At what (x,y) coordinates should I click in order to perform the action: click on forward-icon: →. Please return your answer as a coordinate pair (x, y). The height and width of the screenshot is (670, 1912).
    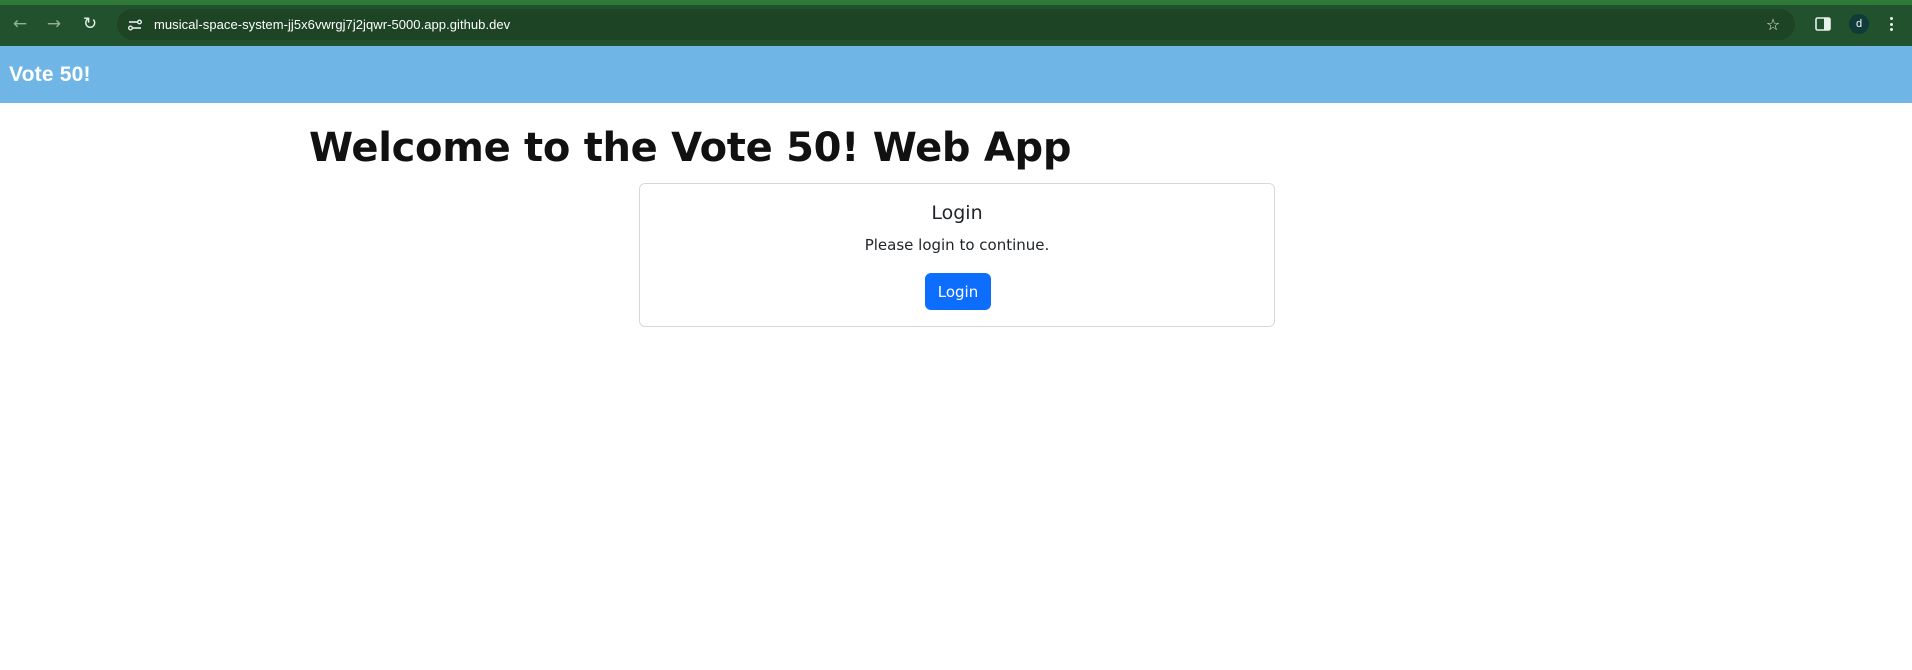
    Looking at the image, I should click on (54, 24).